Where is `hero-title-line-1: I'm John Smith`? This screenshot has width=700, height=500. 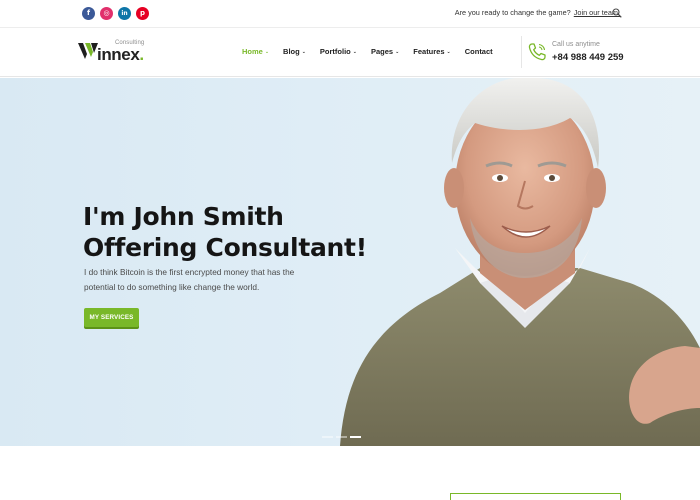
hero-title-line-1: I'm John Smith is located at coordinates (183, 216).